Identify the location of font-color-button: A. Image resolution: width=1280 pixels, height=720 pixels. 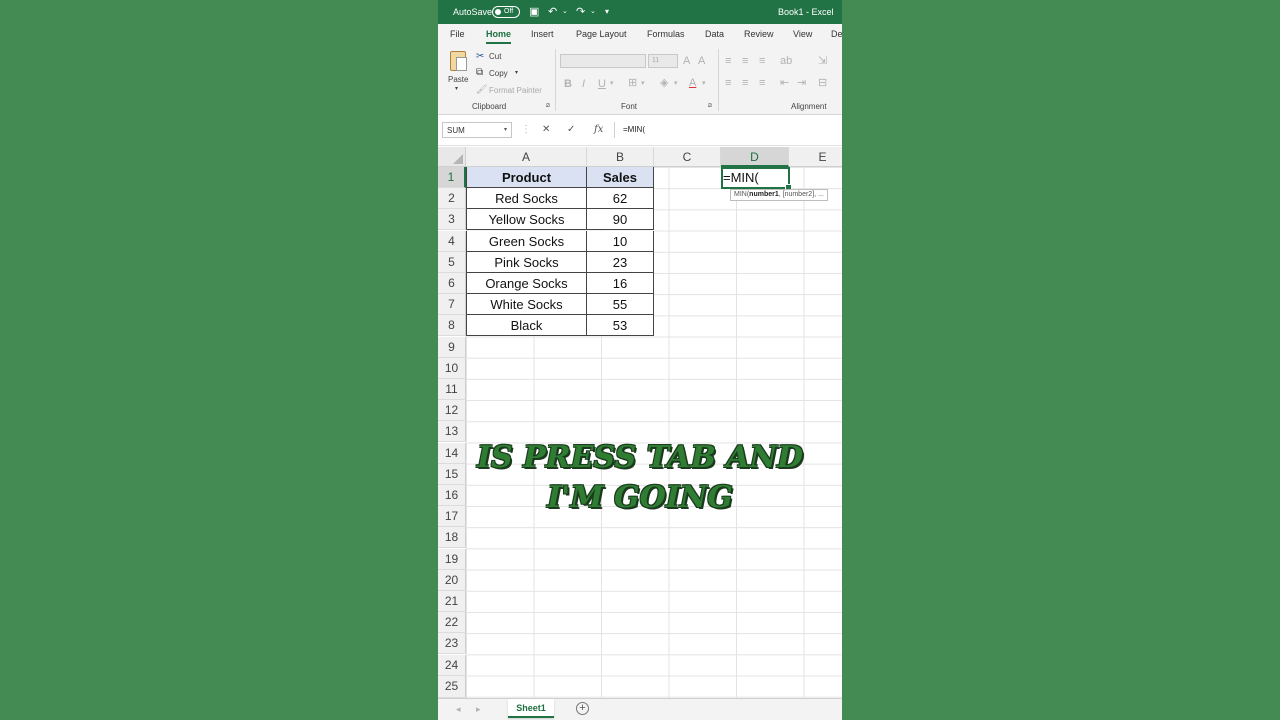
(692, 83).